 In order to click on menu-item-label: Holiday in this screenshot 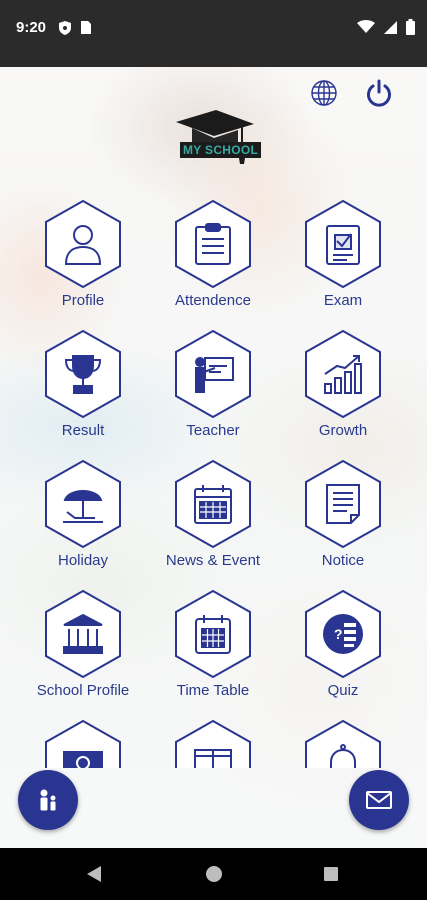, I will do `click(83, 560)`.